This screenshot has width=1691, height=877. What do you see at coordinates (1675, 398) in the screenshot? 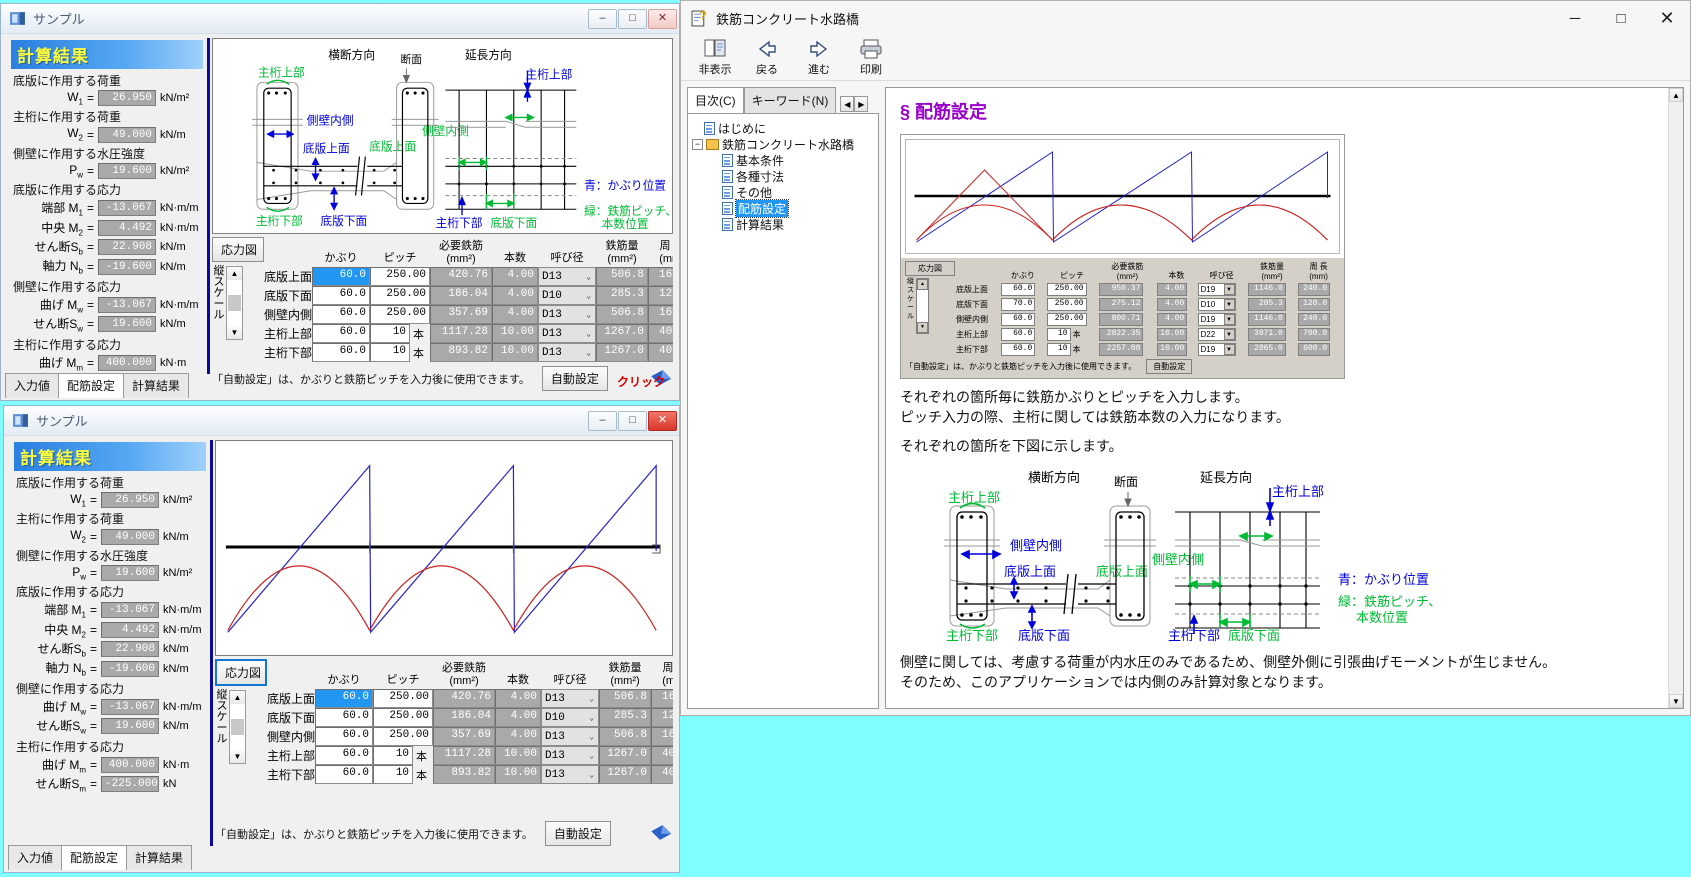
I see `content-scrollbar: ▲ ▼` at bounding box center [1675, 398].